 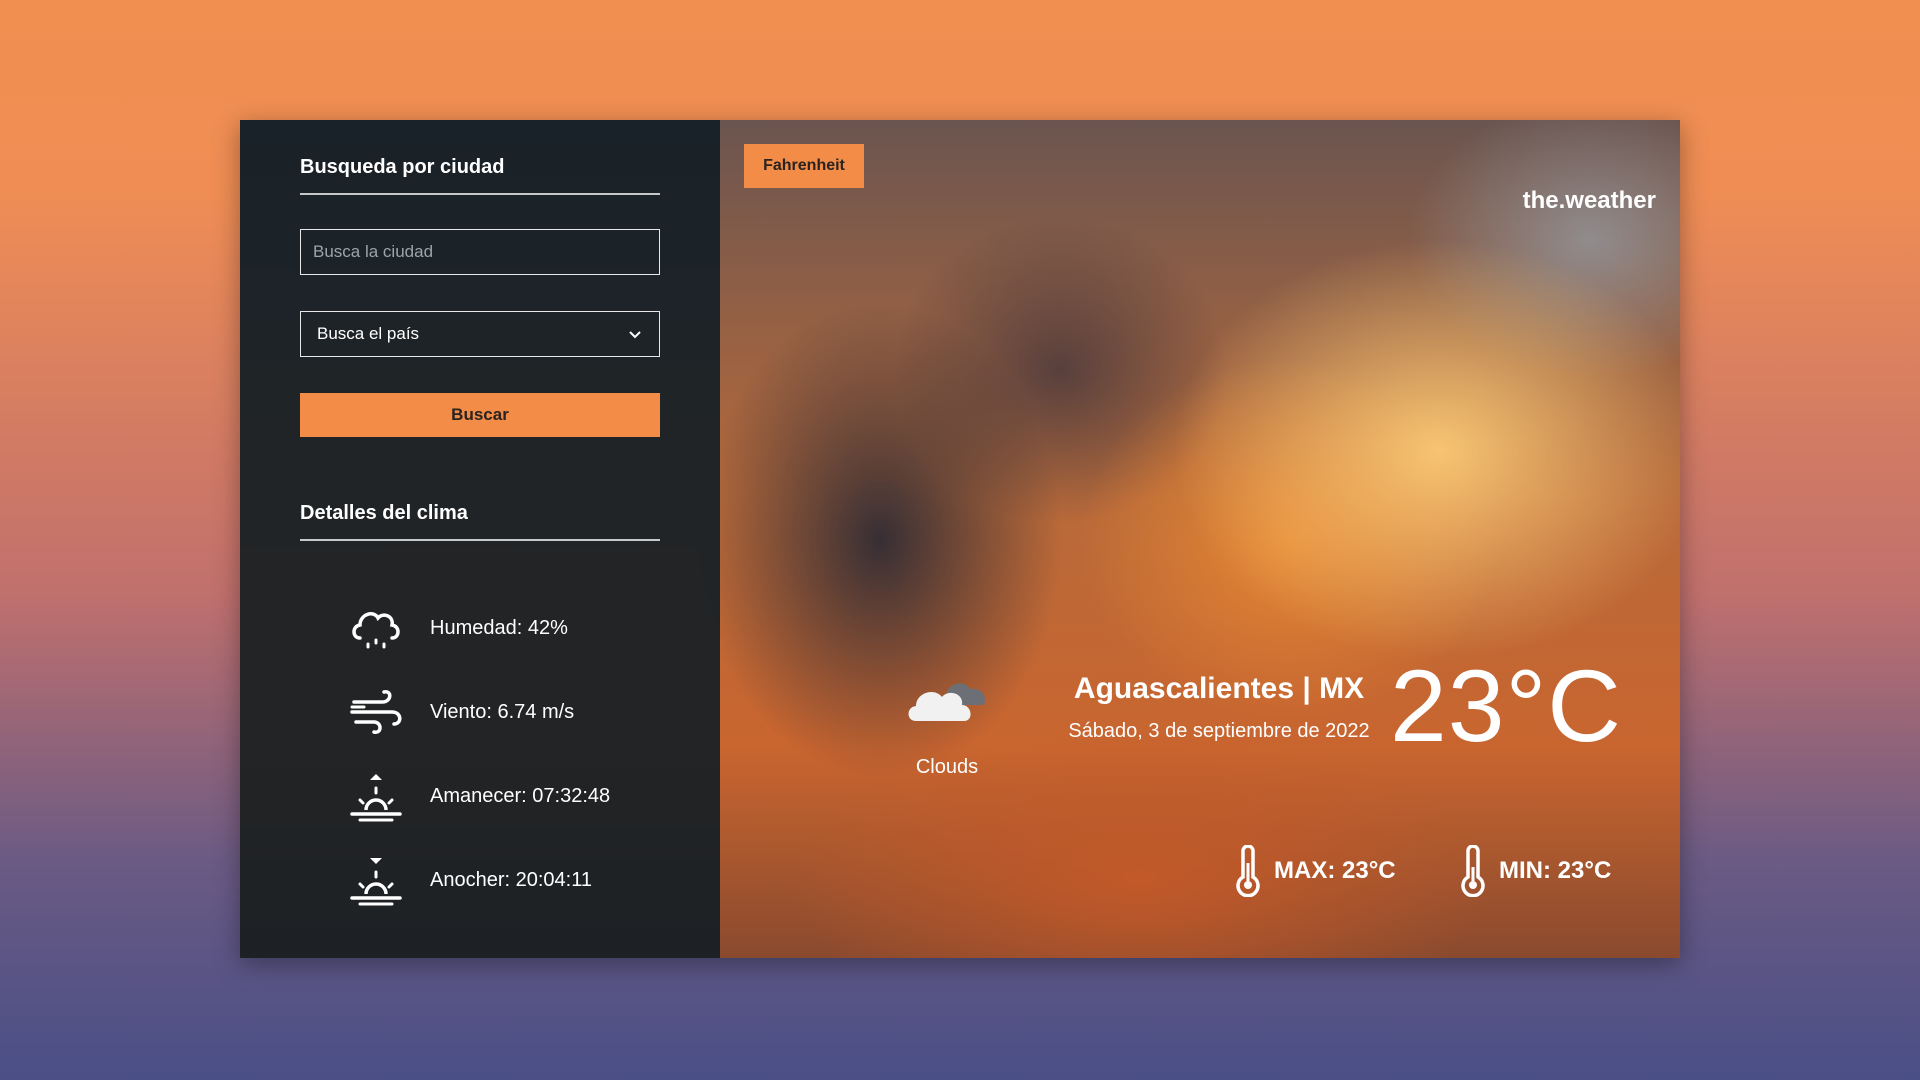 What do you see at coordinates (376, 796) in the screenshot?
I see `sunrise-icon` at bounding box center [376, 796].